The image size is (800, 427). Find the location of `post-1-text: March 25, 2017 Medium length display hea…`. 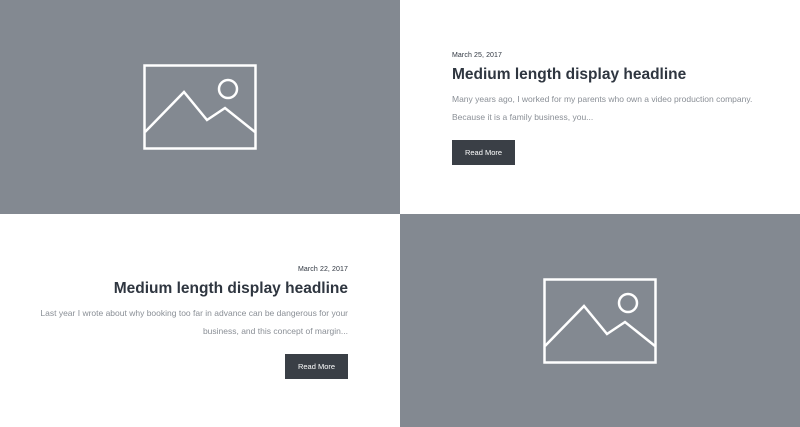

post-1-text: March 25, 2017 Medium length display hea… is located at coordinates (607, 108).